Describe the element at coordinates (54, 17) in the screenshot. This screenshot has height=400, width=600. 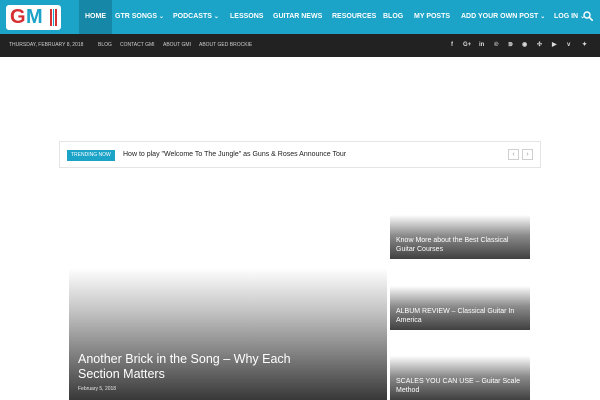
I see `logo-bars` at that location.